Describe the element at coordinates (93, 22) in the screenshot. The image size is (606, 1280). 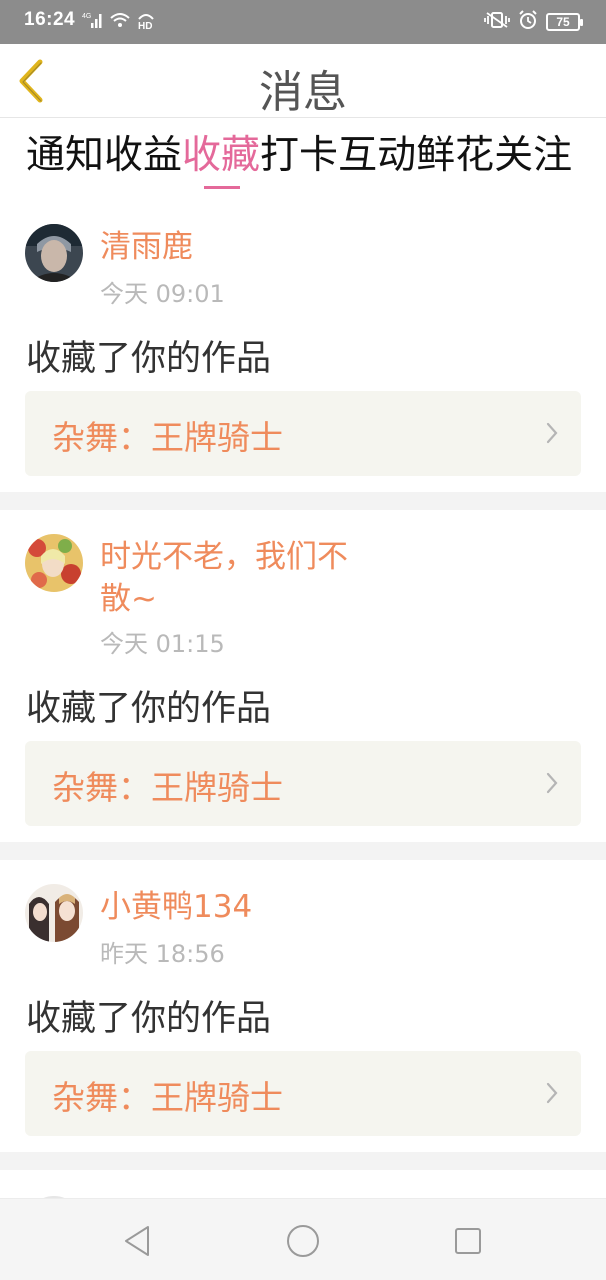
I see `signal-icon: 4G` at that location.